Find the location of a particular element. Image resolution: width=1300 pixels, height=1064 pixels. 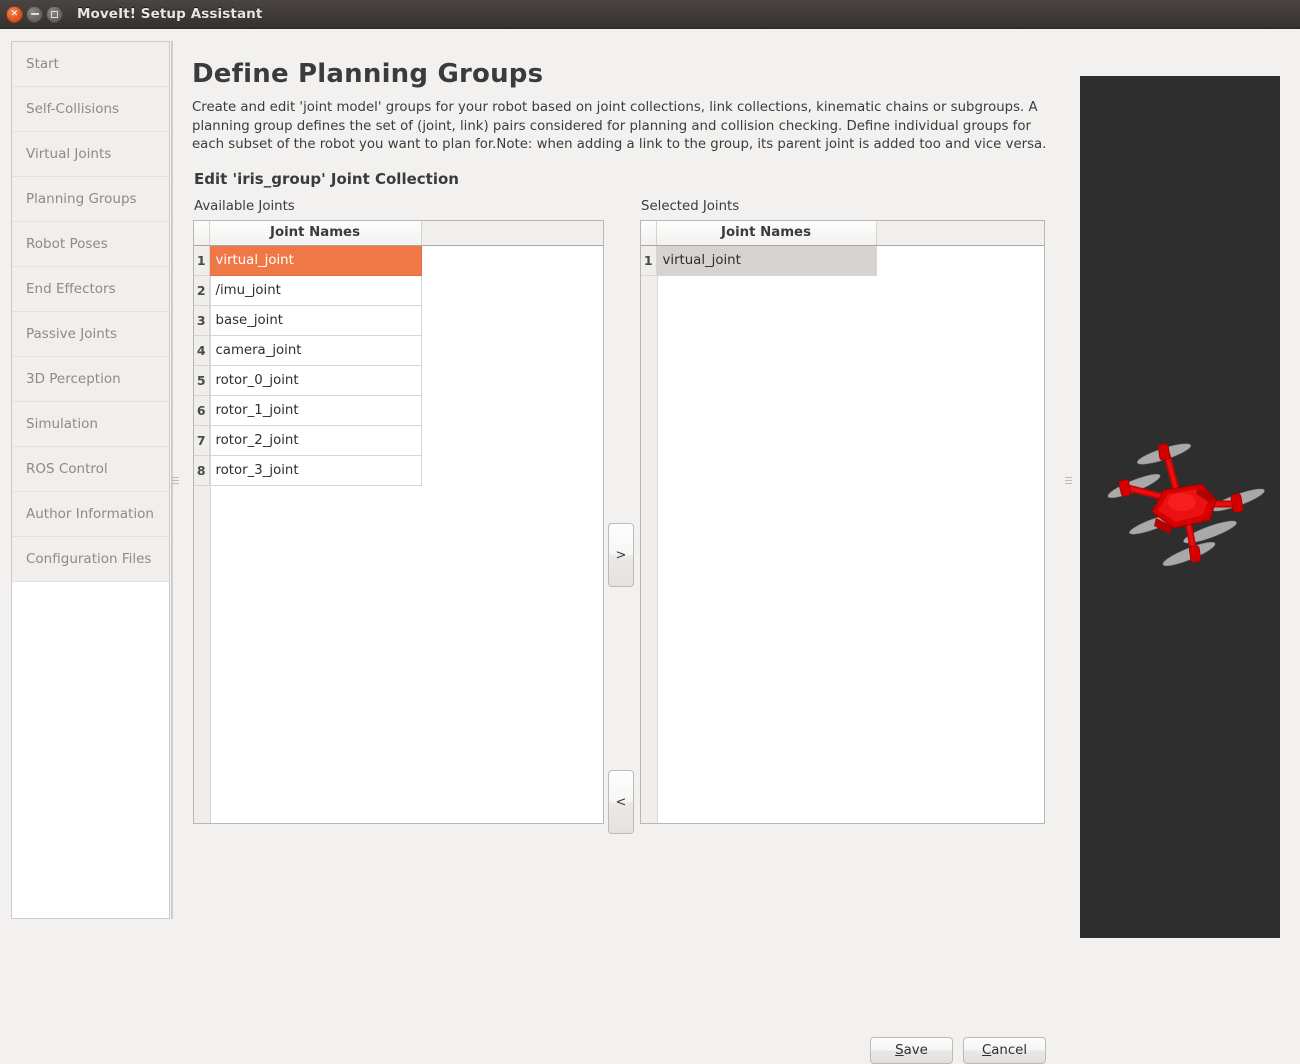

quadrotor-render is located at coordinates (1180, 507).